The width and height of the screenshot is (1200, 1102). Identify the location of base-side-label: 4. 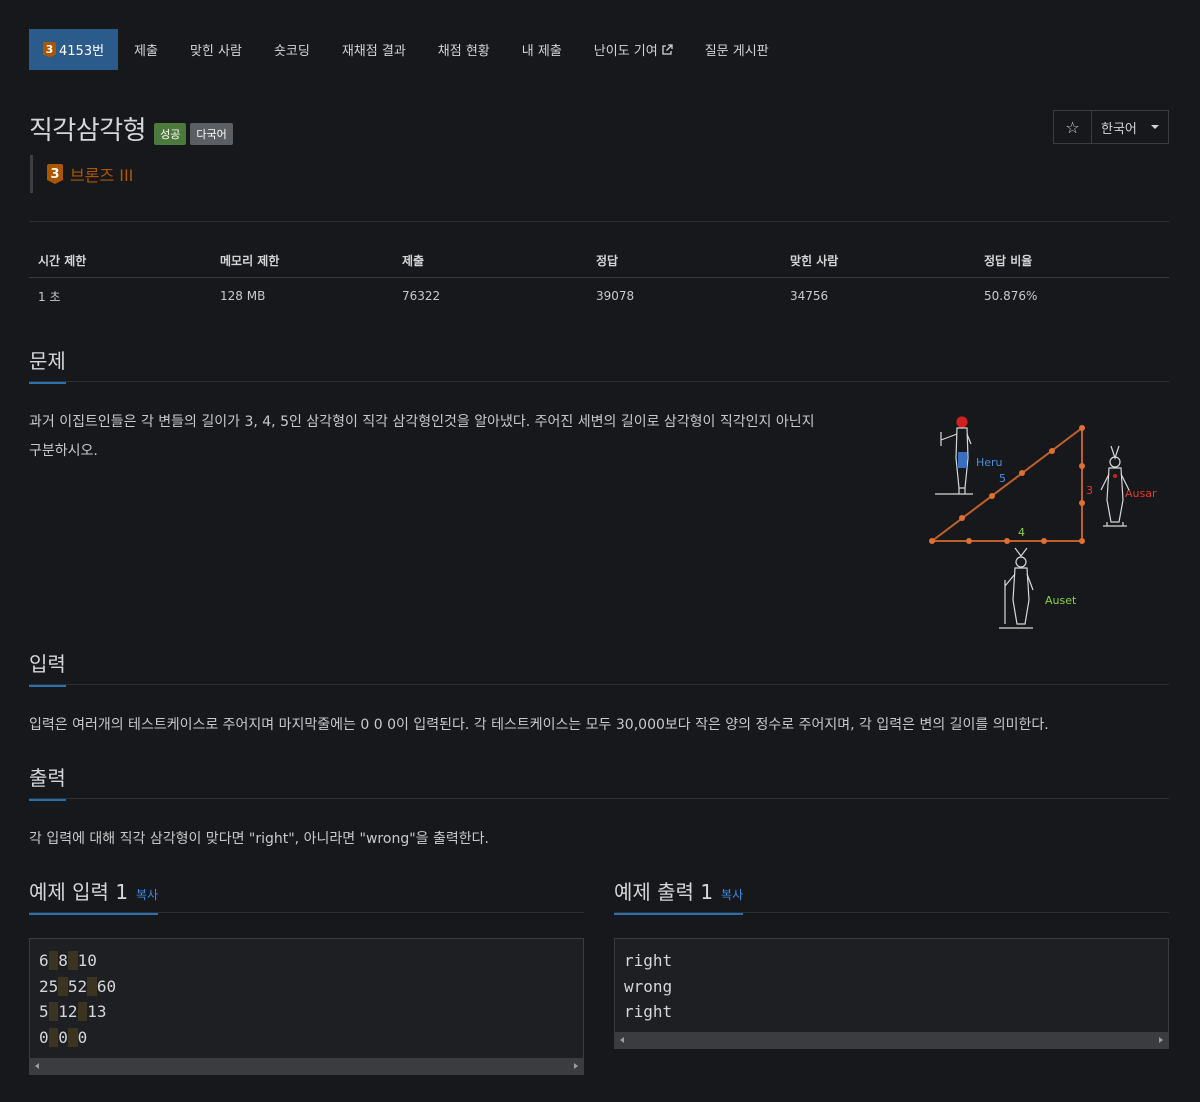
(1021, 532).